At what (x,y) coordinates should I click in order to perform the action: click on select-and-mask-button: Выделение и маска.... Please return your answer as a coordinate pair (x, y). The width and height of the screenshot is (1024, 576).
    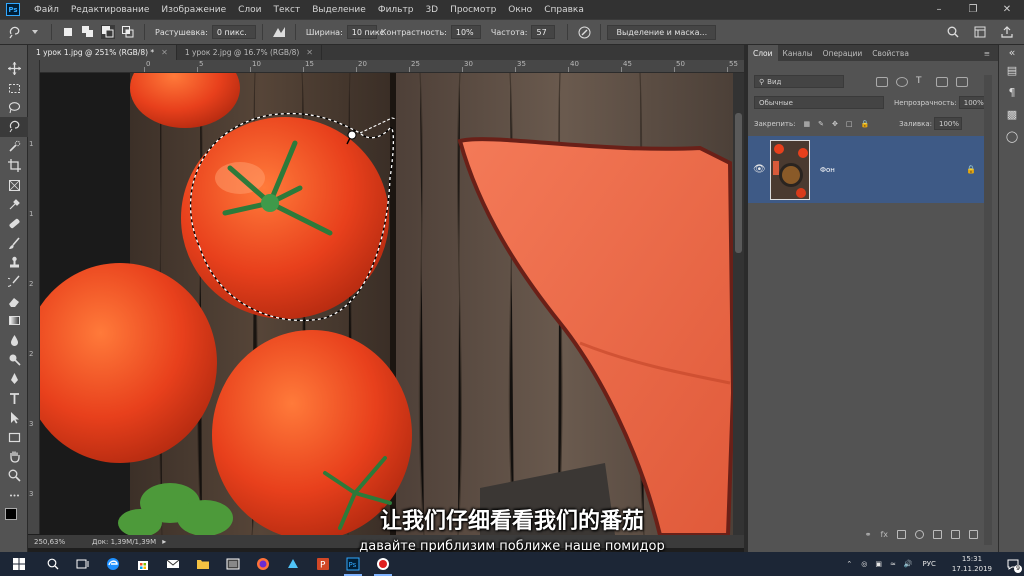
    Looking at the image, I should click on (662, 32).